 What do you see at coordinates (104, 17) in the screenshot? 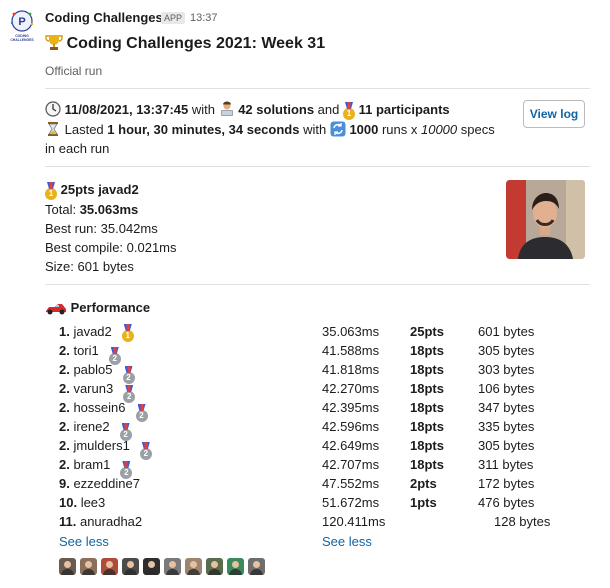
I see `app-name: Coding Challenges` at bounding box center [104, 17].